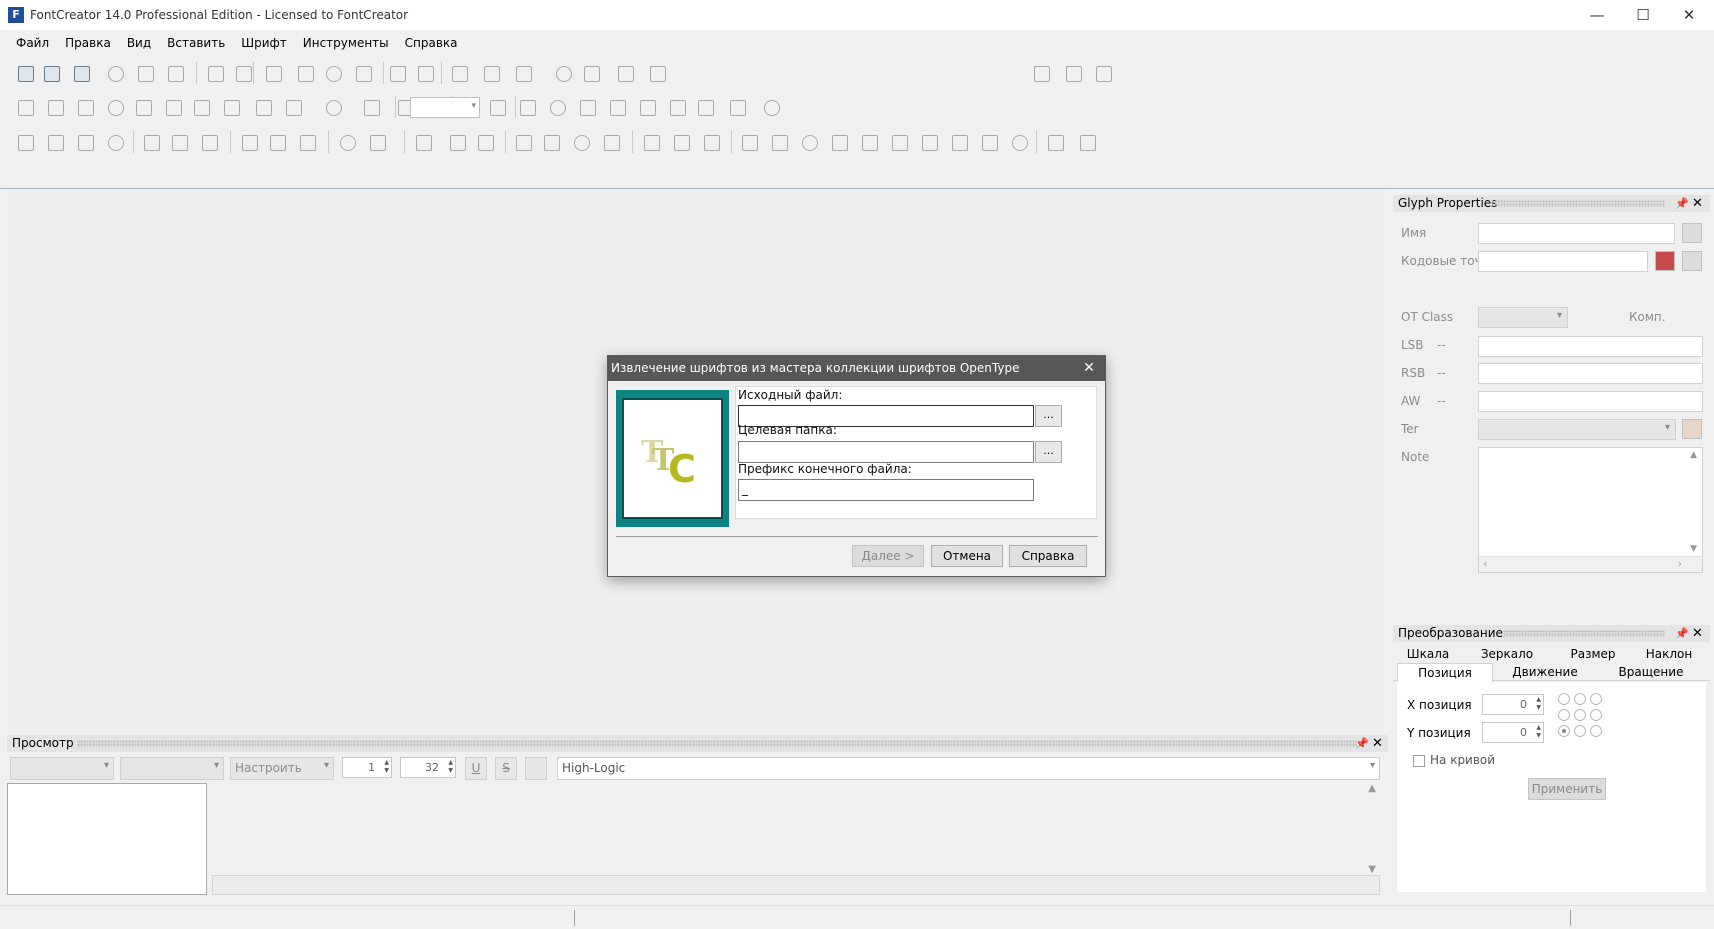  Describe the element at coordinates (1048, 556) in the screenshot. I see `help-button: Справка` at that location.